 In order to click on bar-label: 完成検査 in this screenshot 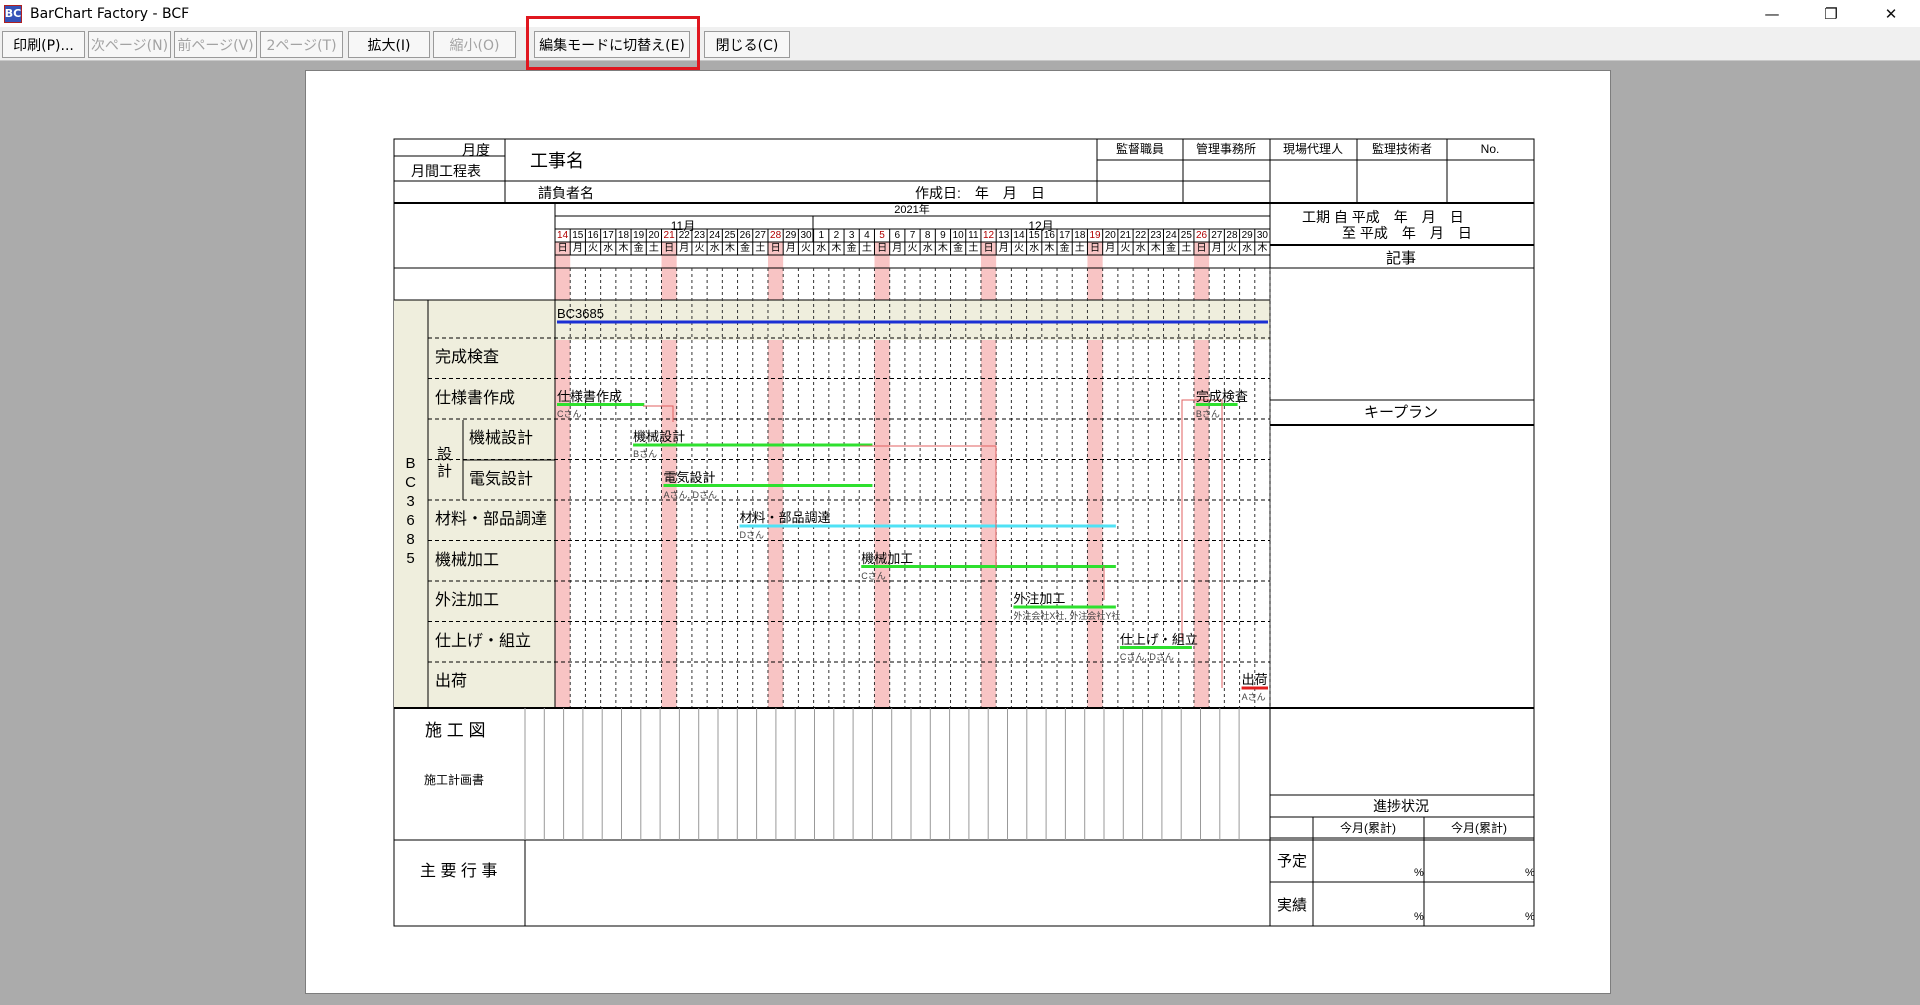, I will do `click(1221, 396)`.